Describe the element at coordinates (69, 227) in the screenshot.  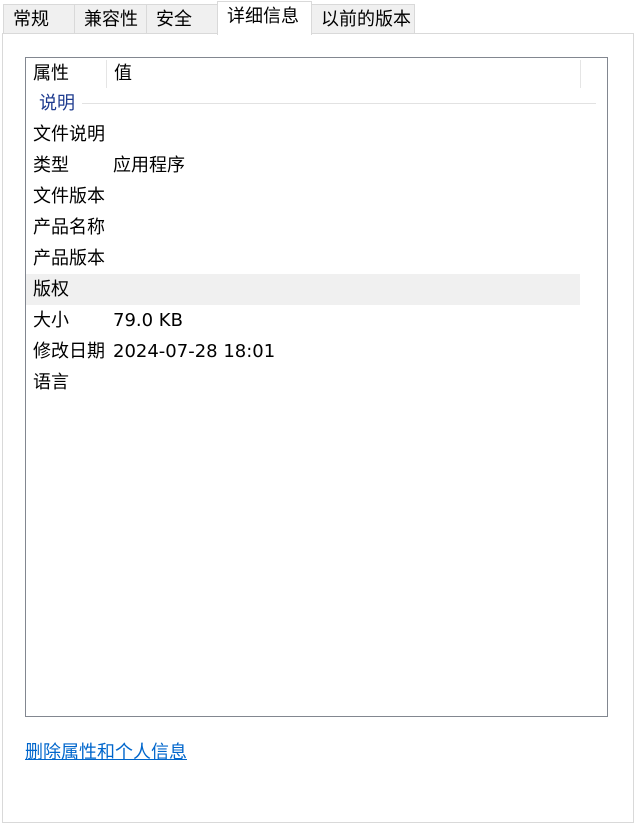
I see `property-name: 产品名称` at that location.